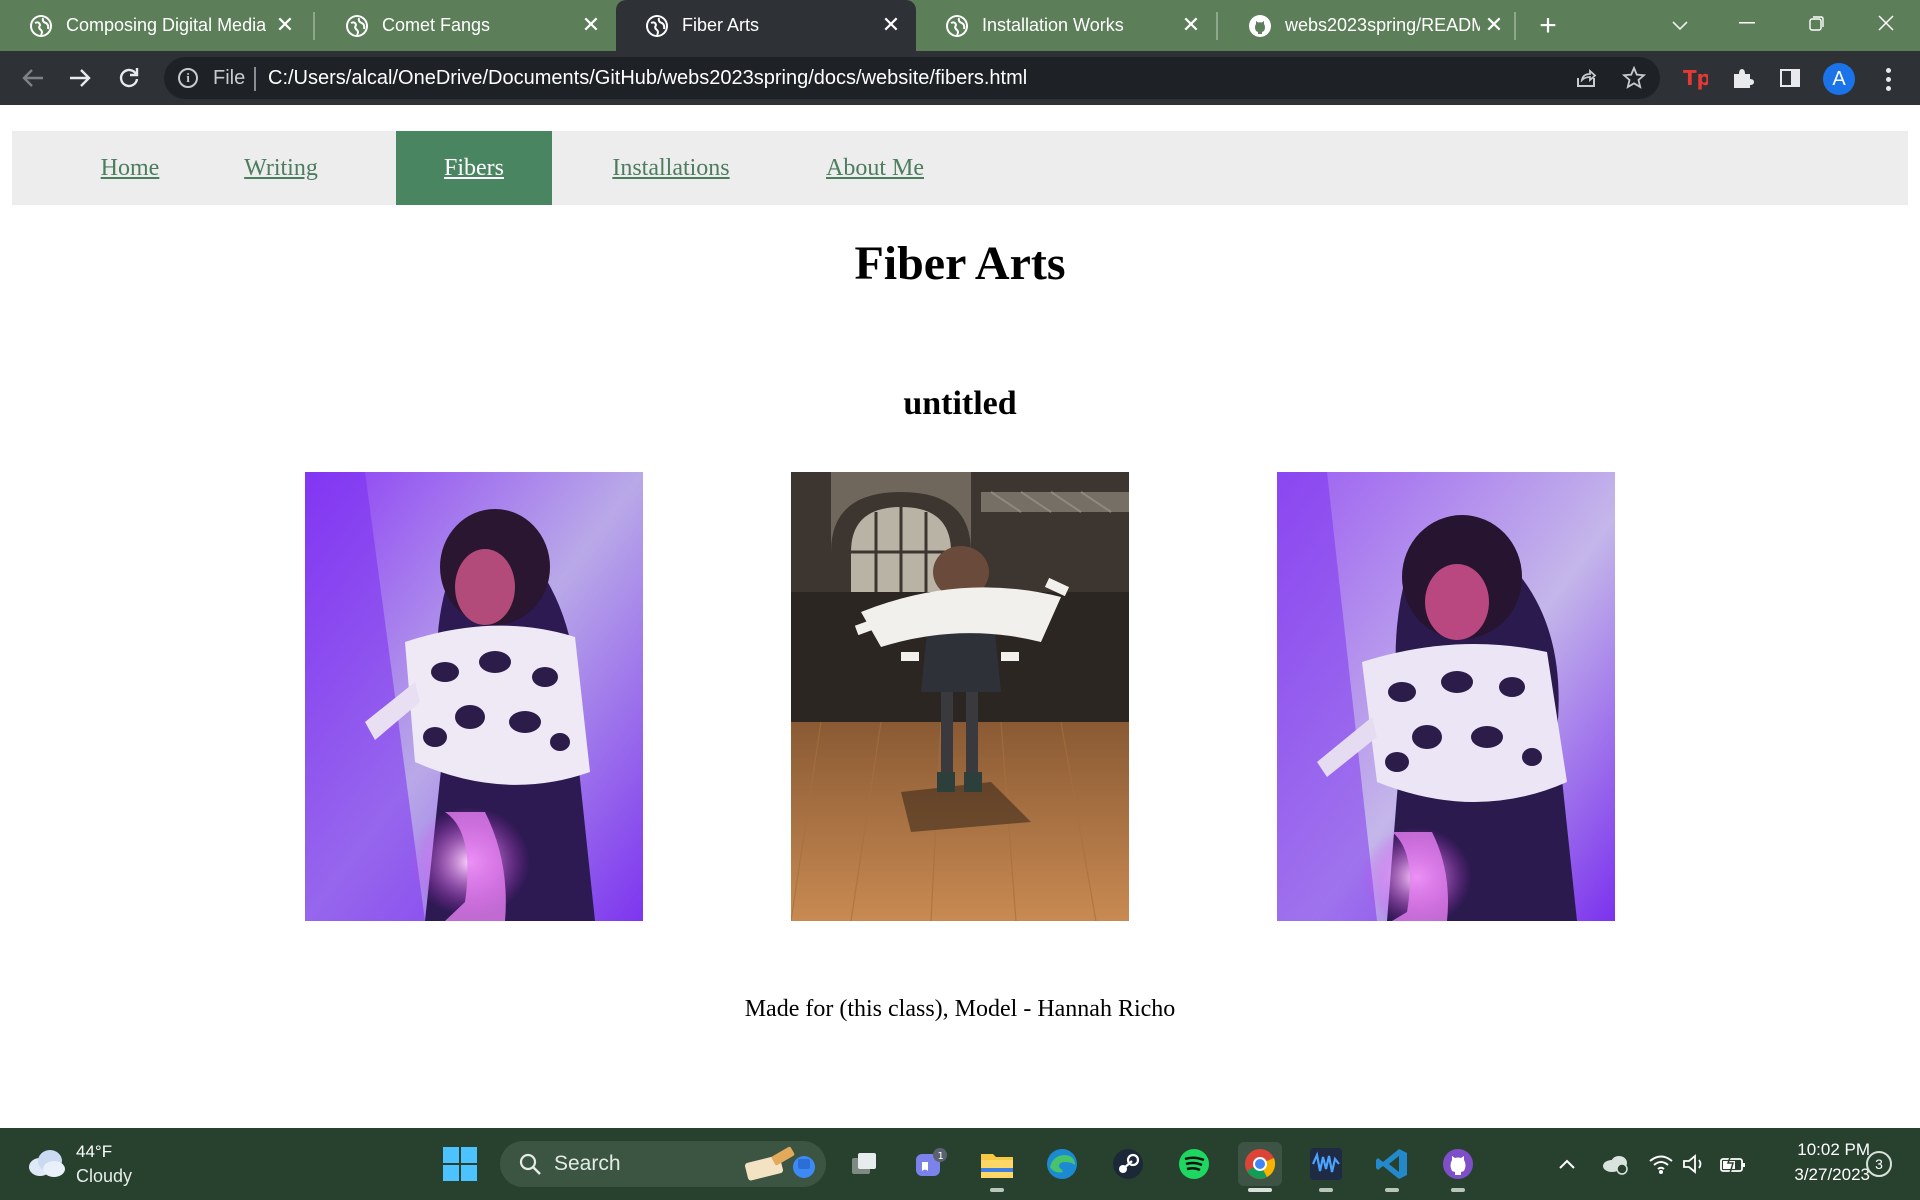 The image size is (1920, 1200). Describe the element at coordinates (46, 1163) in the screenshot. I see `cloud-icon` at that location.